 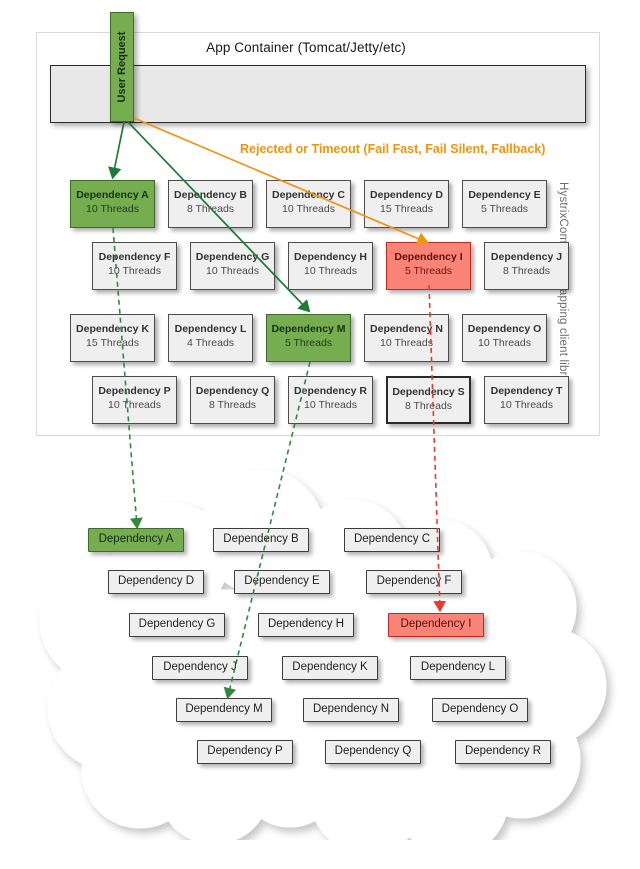 What do you see at coordinates (373, 752) in the screenshot?
I see `cloud-service-box: Dependency Q` at bounding box center [373, 752].